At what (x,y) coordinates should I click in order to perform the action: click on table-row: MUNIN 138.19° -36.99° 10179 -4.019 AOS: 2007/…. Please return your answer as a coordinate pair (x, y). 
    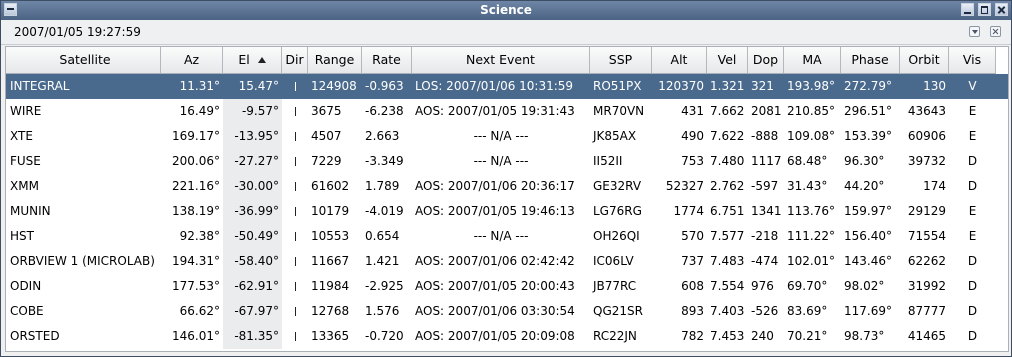
    Looking at the image, I should click on (507, 211).